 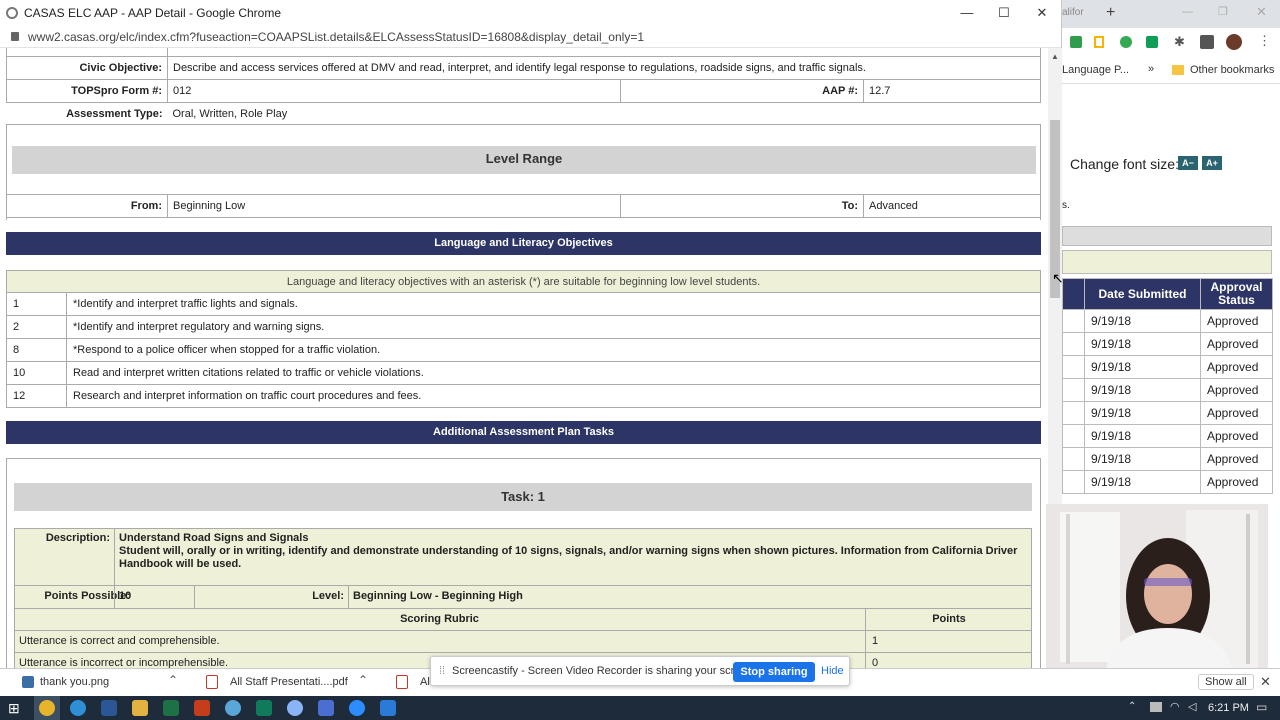 I want to click on pdf-file-icon, so click(x=212, y=682).